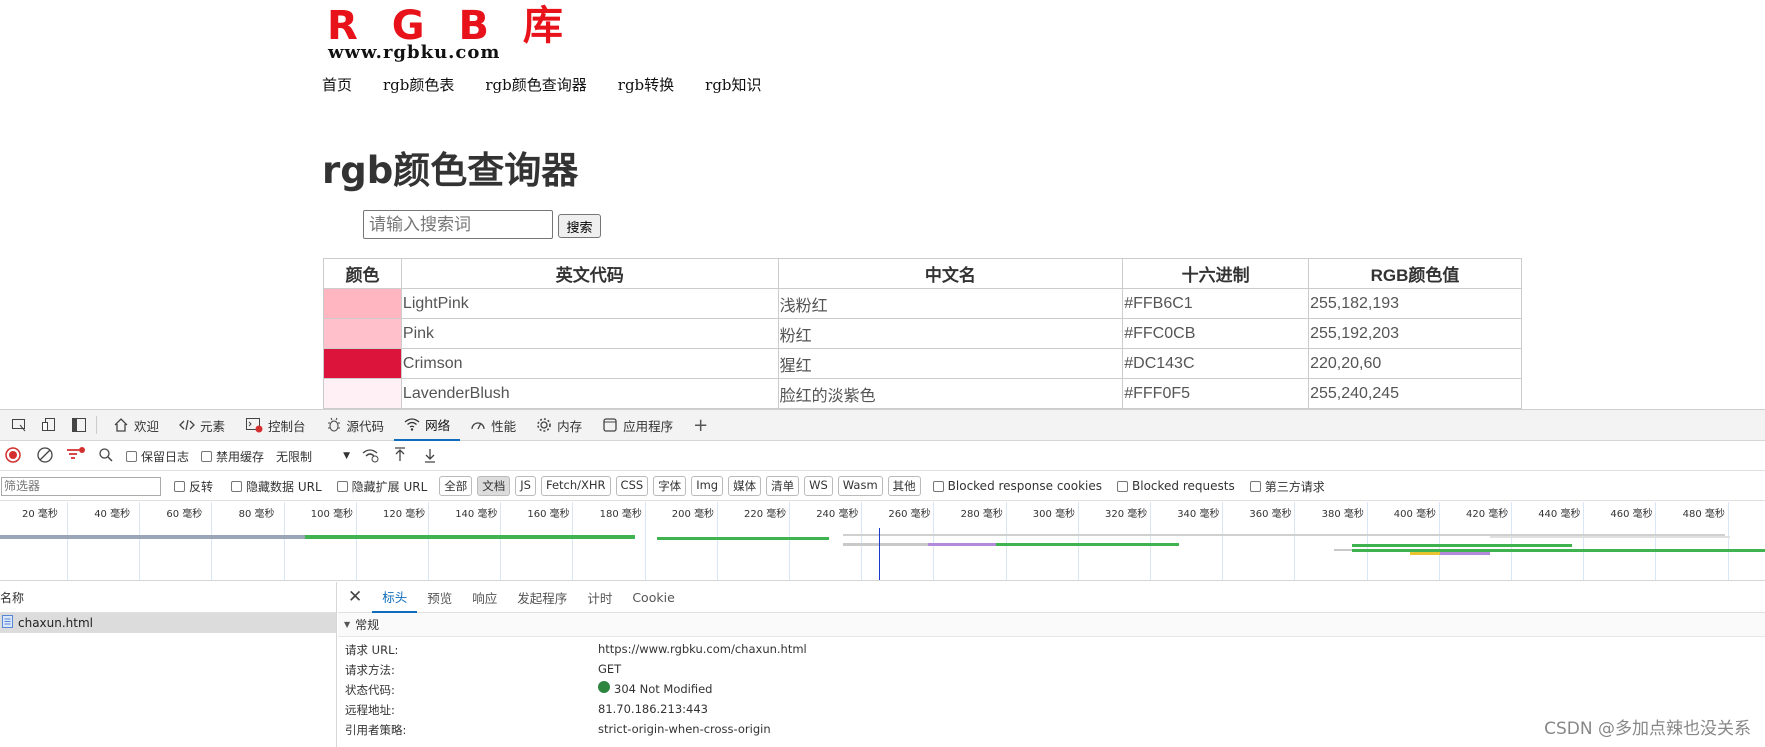 The height and width of the screenshot is (747, 1765). Describe the element at coordinates (745, 486) in the screenshot. I see `type-filter-media: 媒体` at that location.